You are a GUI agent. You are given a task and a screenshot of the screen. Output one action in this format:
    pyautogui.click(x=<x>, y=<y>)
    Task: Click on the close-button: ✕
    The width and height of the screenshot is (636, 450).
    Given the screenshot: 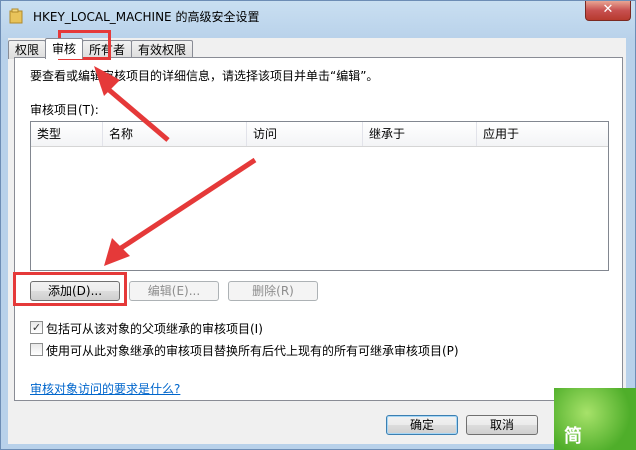 What is the action you would take?
    pyautogui.click(x=608, y=11)
    